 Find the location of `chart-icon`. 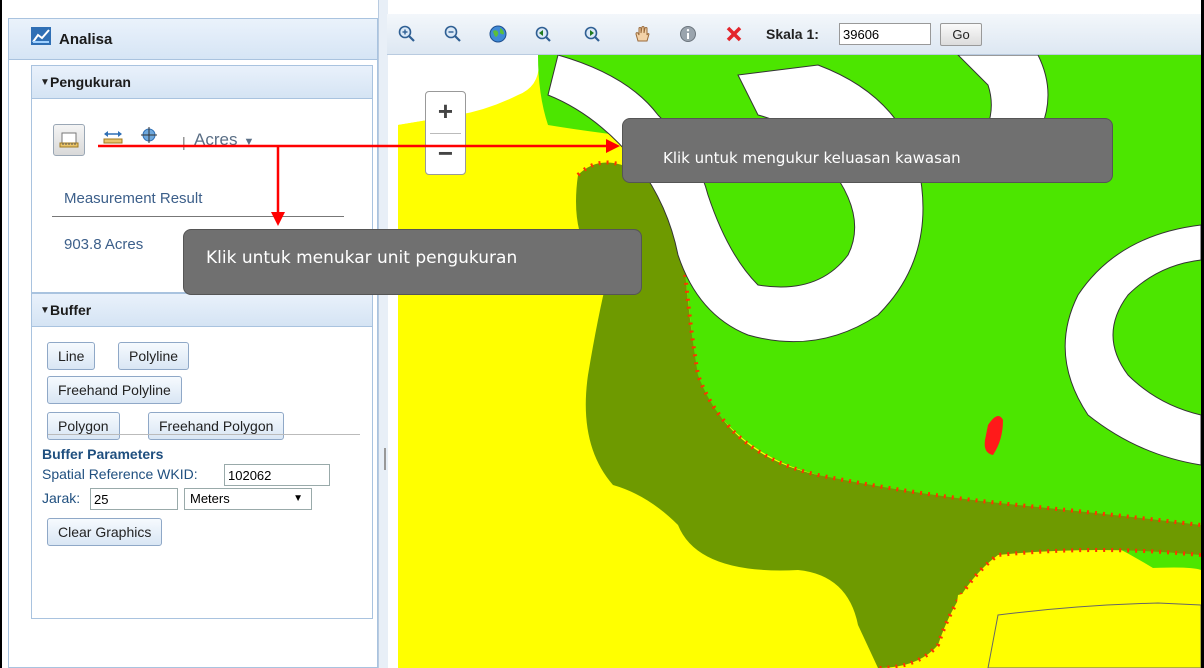

chart-icon is located at coordinates (41, 36).